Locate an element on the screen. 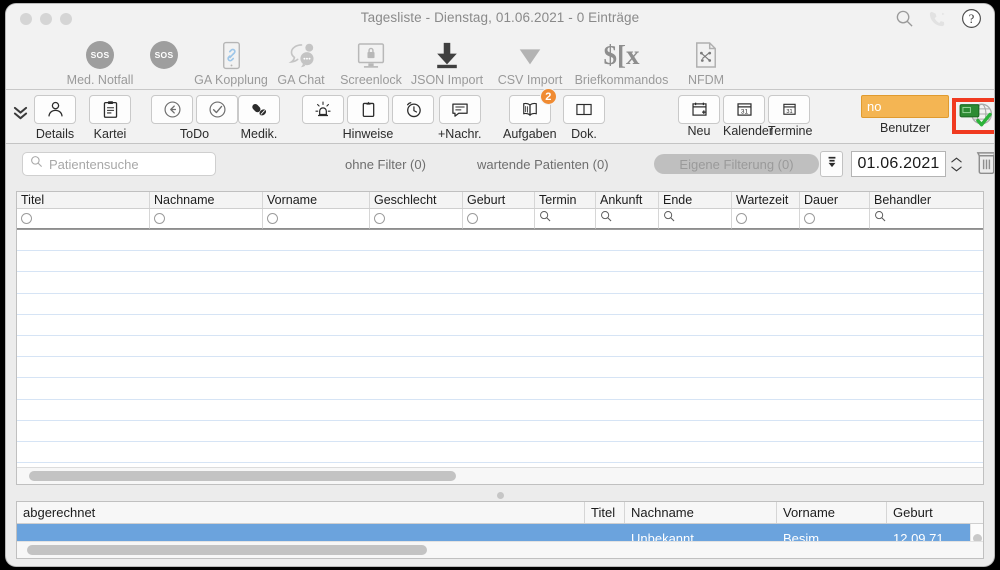  toolbar-item-screenlock: Screenlock is located at coordinates (371, 61).